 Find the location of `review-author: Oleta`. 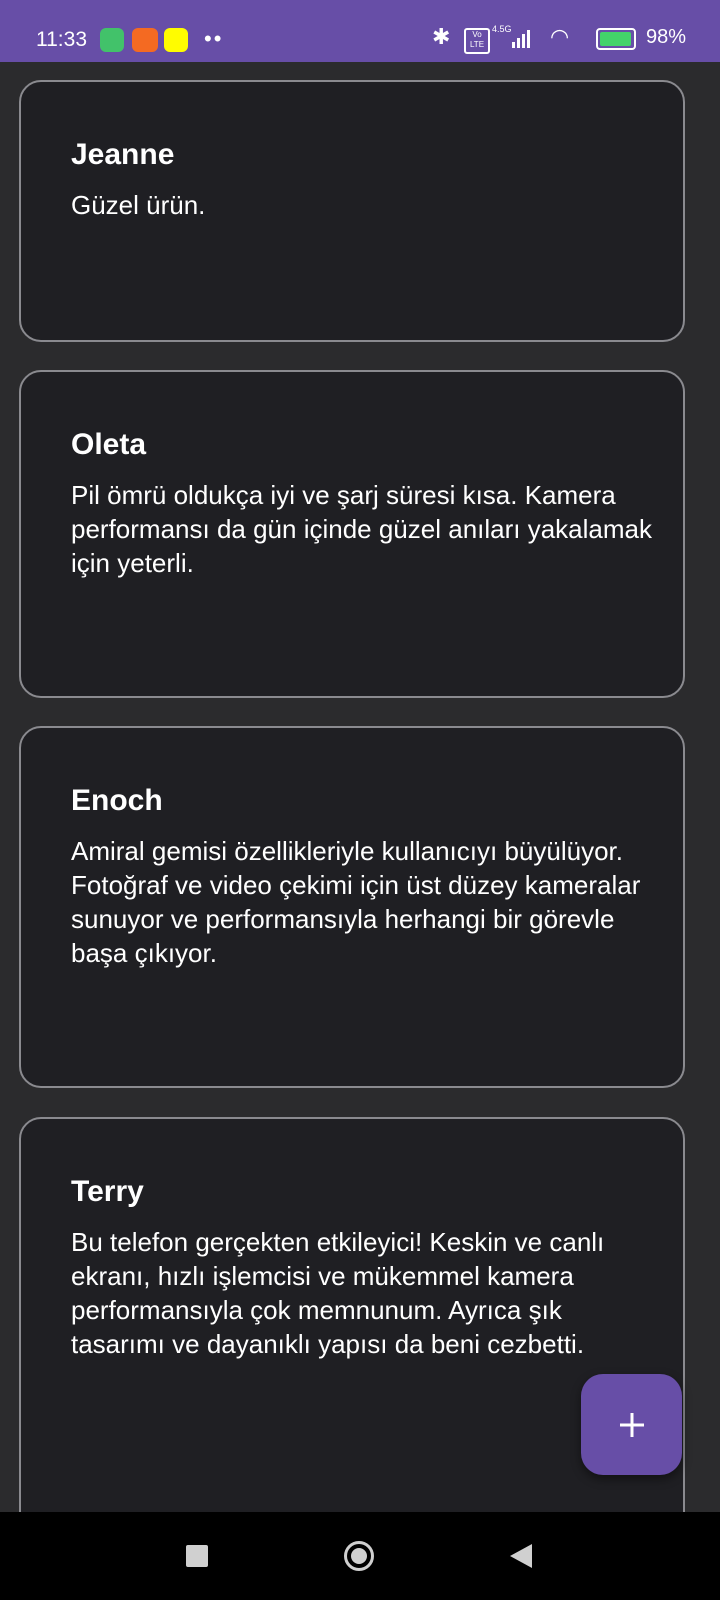

review-author: Oleta is located at coordinates (109, 444).